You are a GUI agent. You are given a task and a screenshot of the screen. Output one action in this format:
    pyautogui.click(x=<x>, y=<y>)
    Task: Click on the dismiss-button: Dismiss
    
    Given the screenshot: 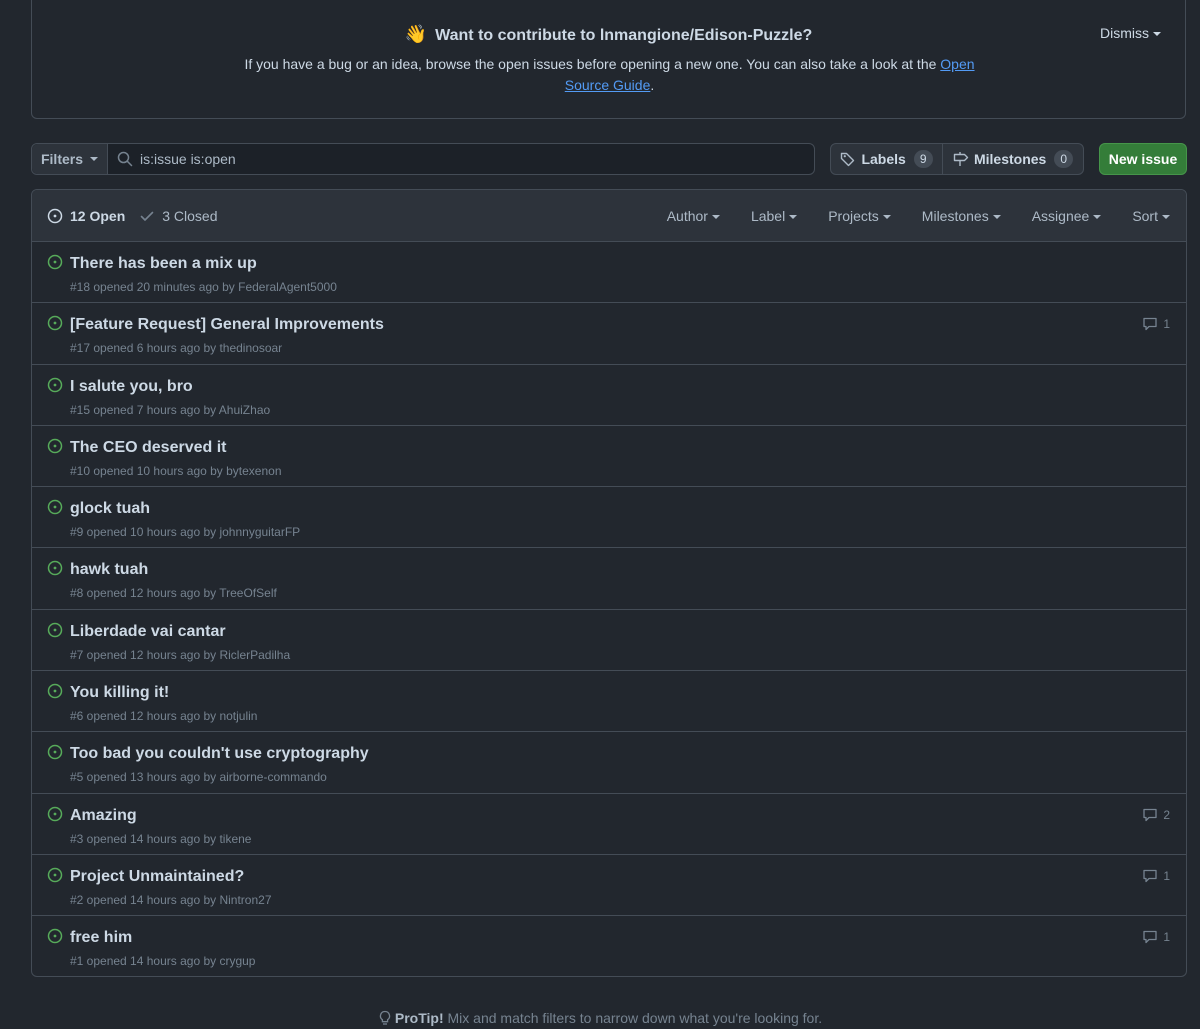 What is the action you would take?
    pyautogui.click(x=1130, y=33)
    